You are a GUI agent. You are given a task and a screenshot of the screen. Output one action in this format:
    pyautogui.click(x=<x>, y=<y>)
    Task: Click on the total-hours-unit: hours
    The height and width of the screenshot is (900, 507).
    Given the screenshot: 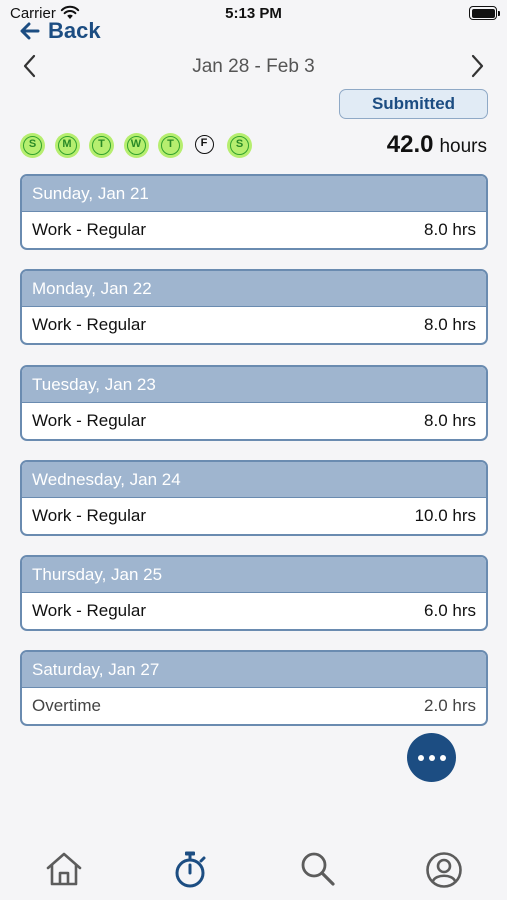 What is the action you would take?
    pyautogui.click(x=463, y=146)
    